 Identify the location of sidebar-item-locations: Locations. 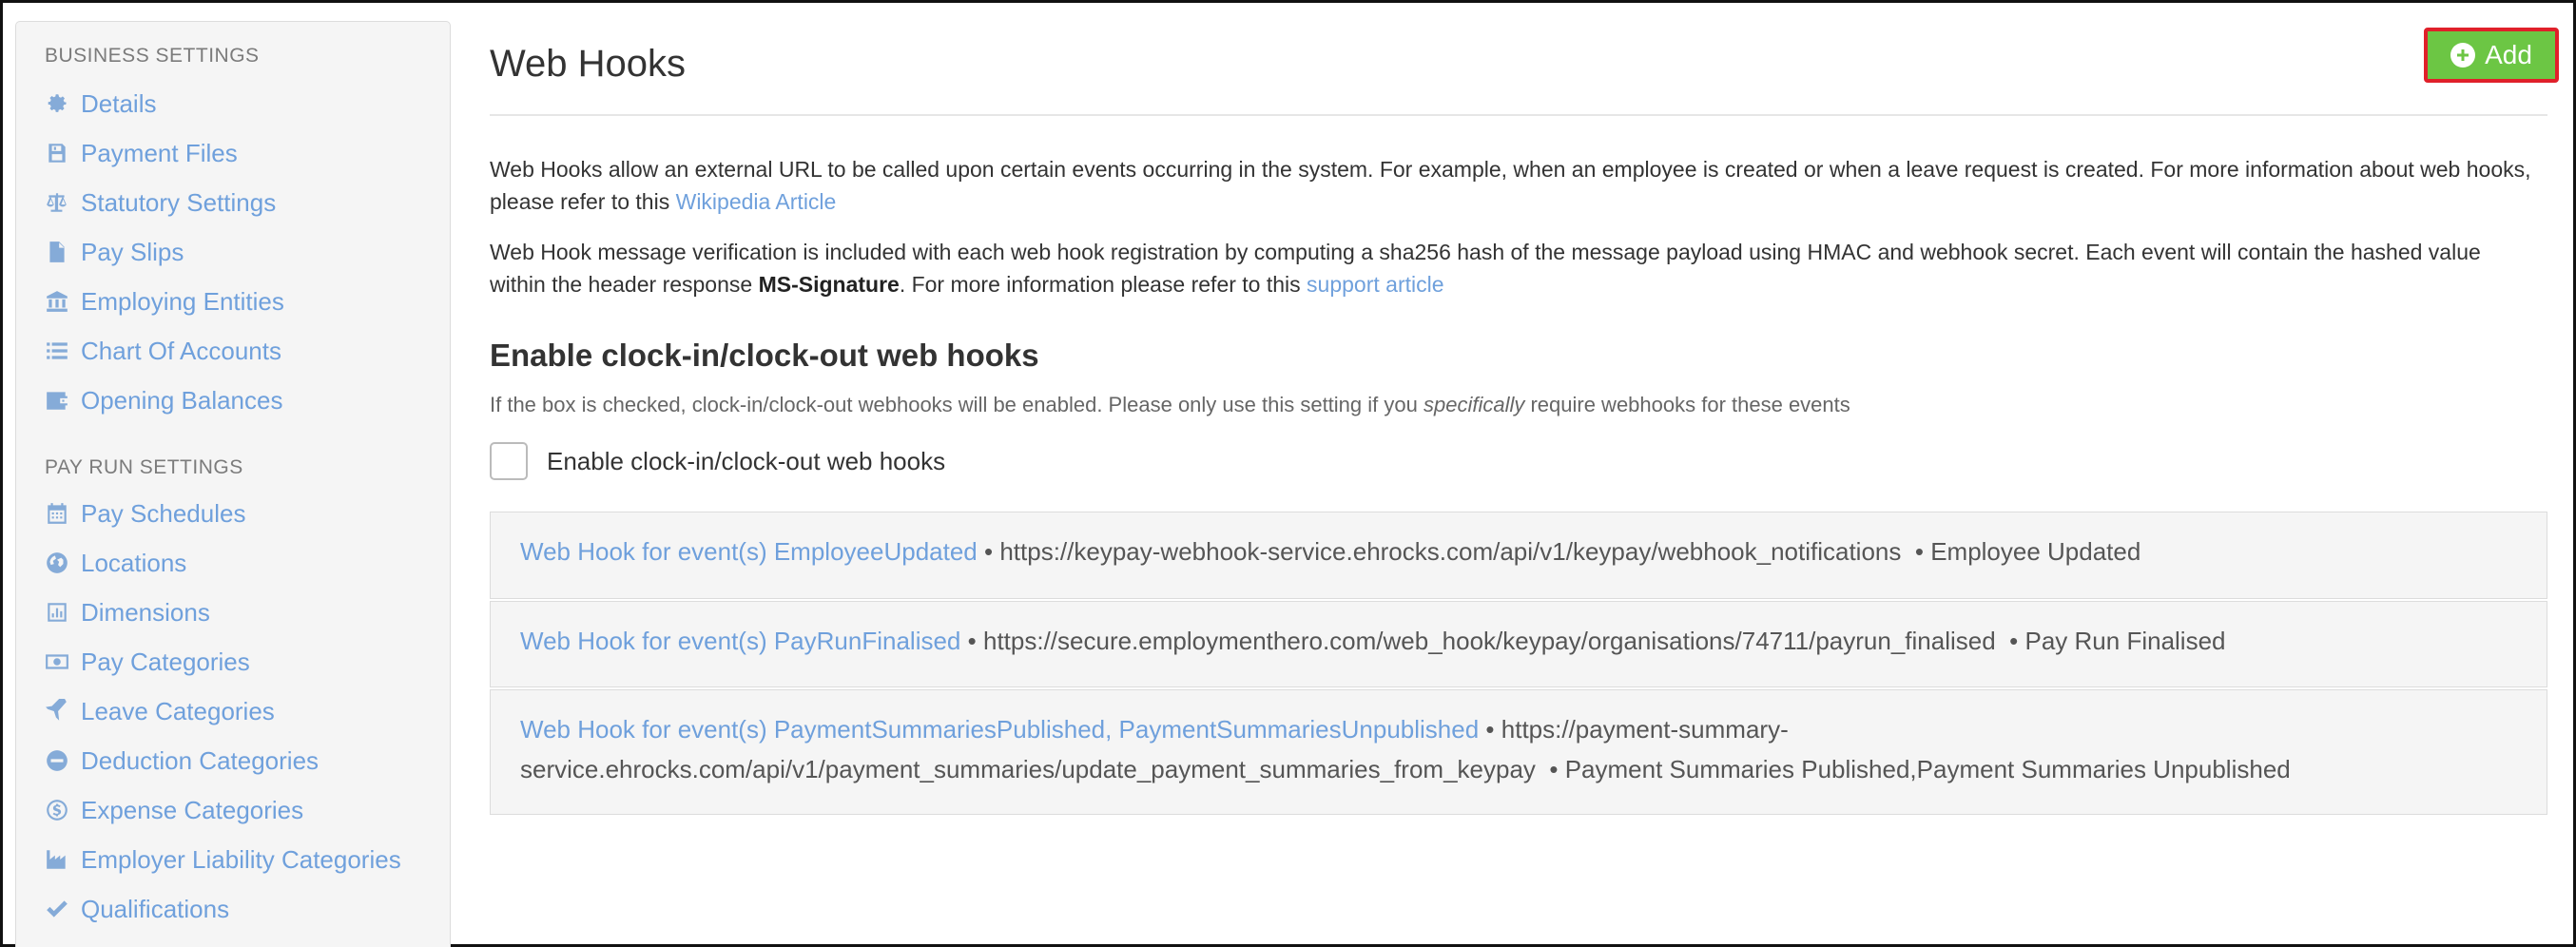
(114, 563).